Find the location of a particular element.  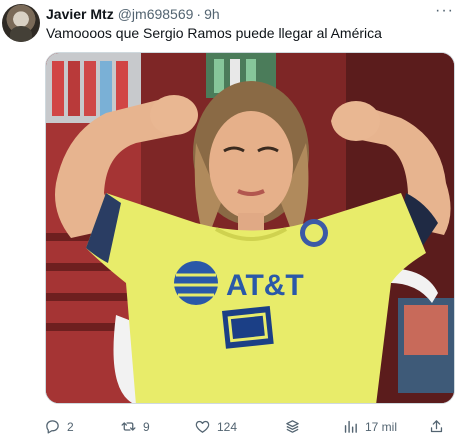

avatar is located at coordinates (21, 23).